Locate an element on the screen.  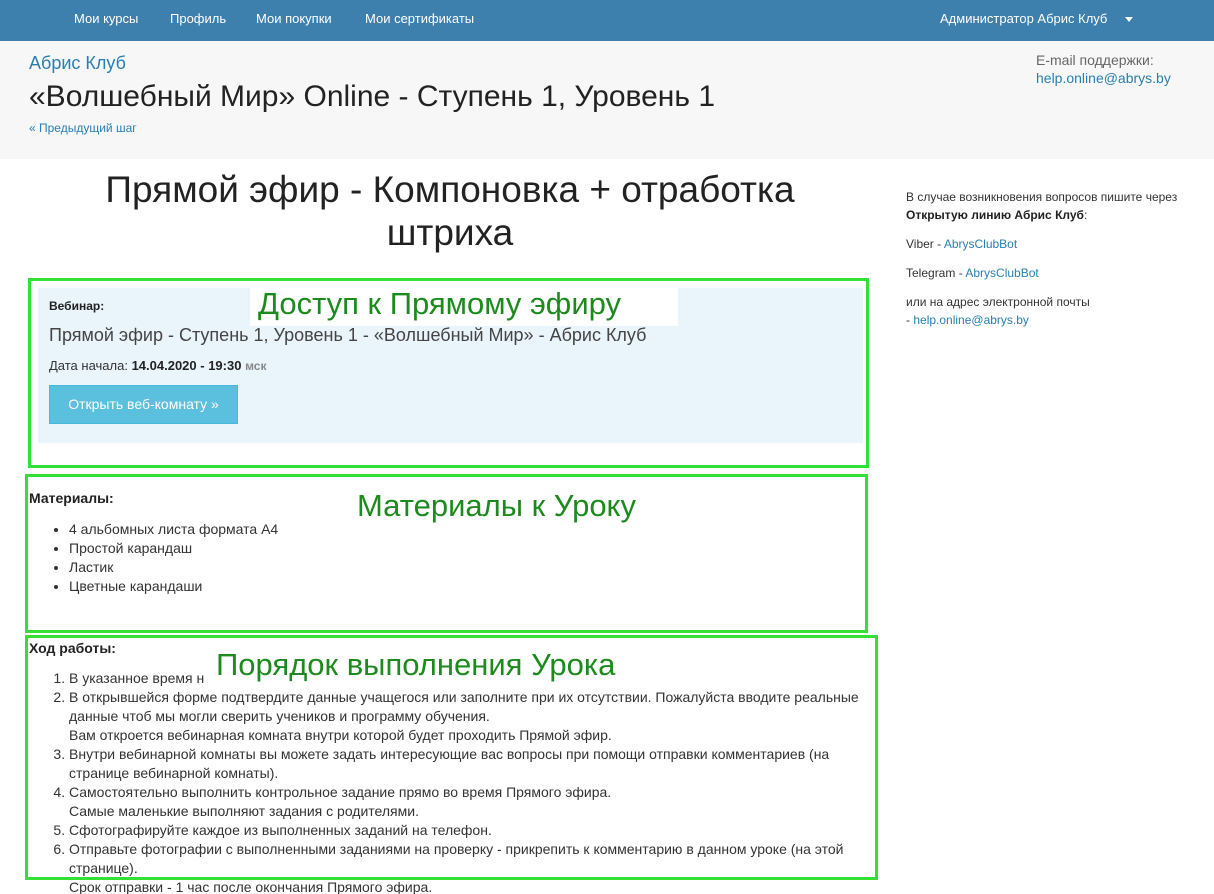
list-item: 4 альбомных листа формата А4 is located at coordinates (173, 529).